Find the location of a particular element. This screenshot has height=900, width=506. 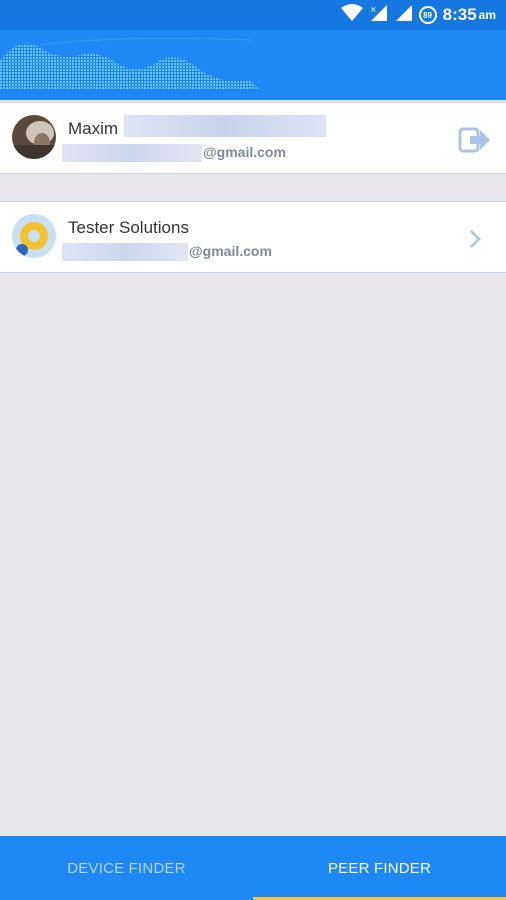

battery-icon: 89 is located at coordinates (427, 15).